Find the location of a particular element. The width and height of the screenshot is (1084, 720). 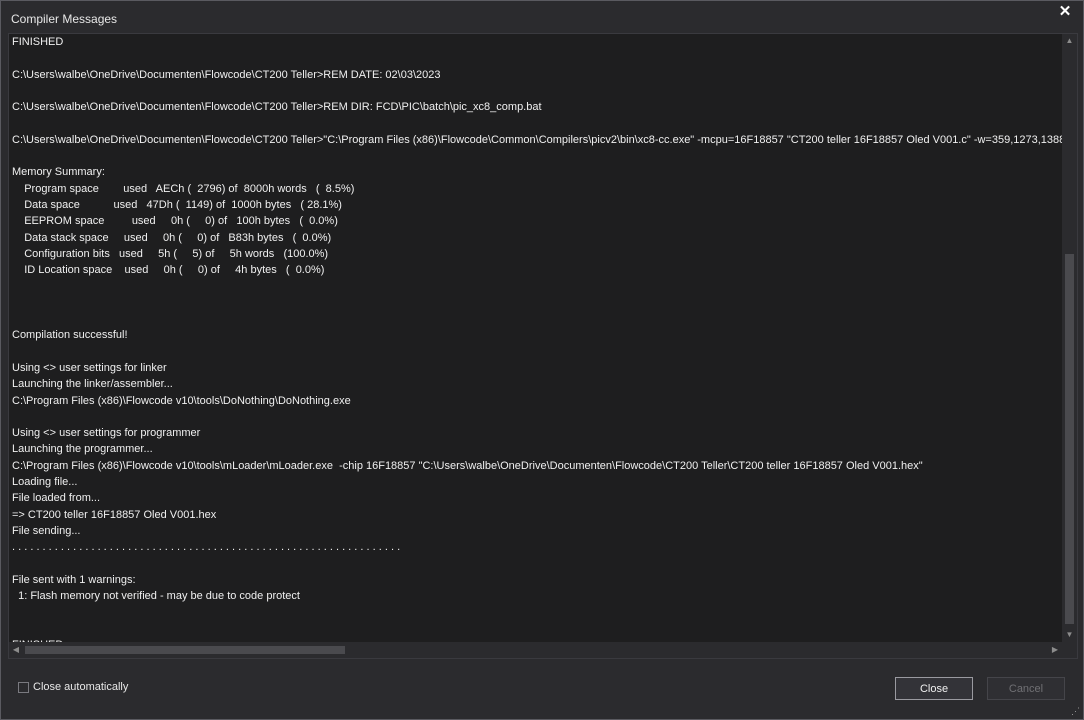

console-line: Memory Summary: is located at coordinates (58, 172).